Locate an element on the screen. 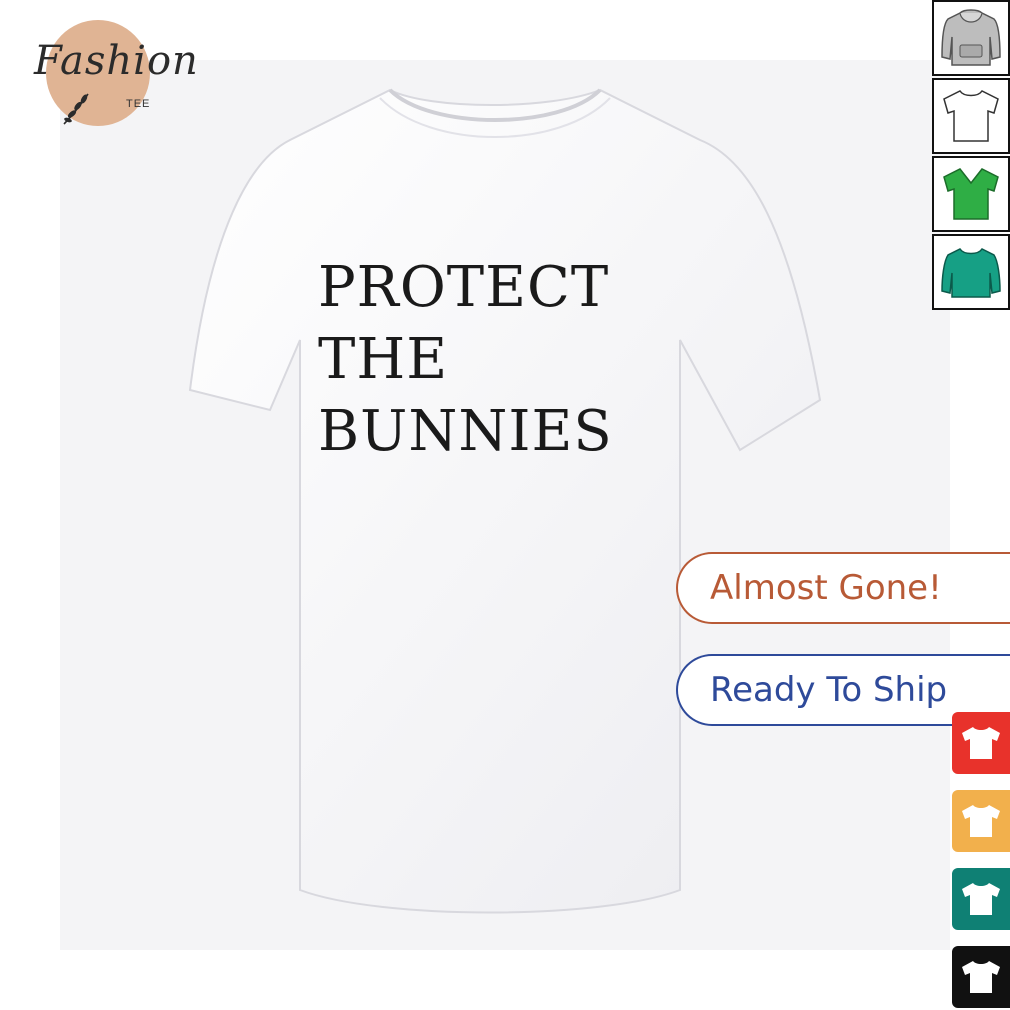 The image size is (1010, 1010). color-swatch-teal is located at coordinates (981, 899).